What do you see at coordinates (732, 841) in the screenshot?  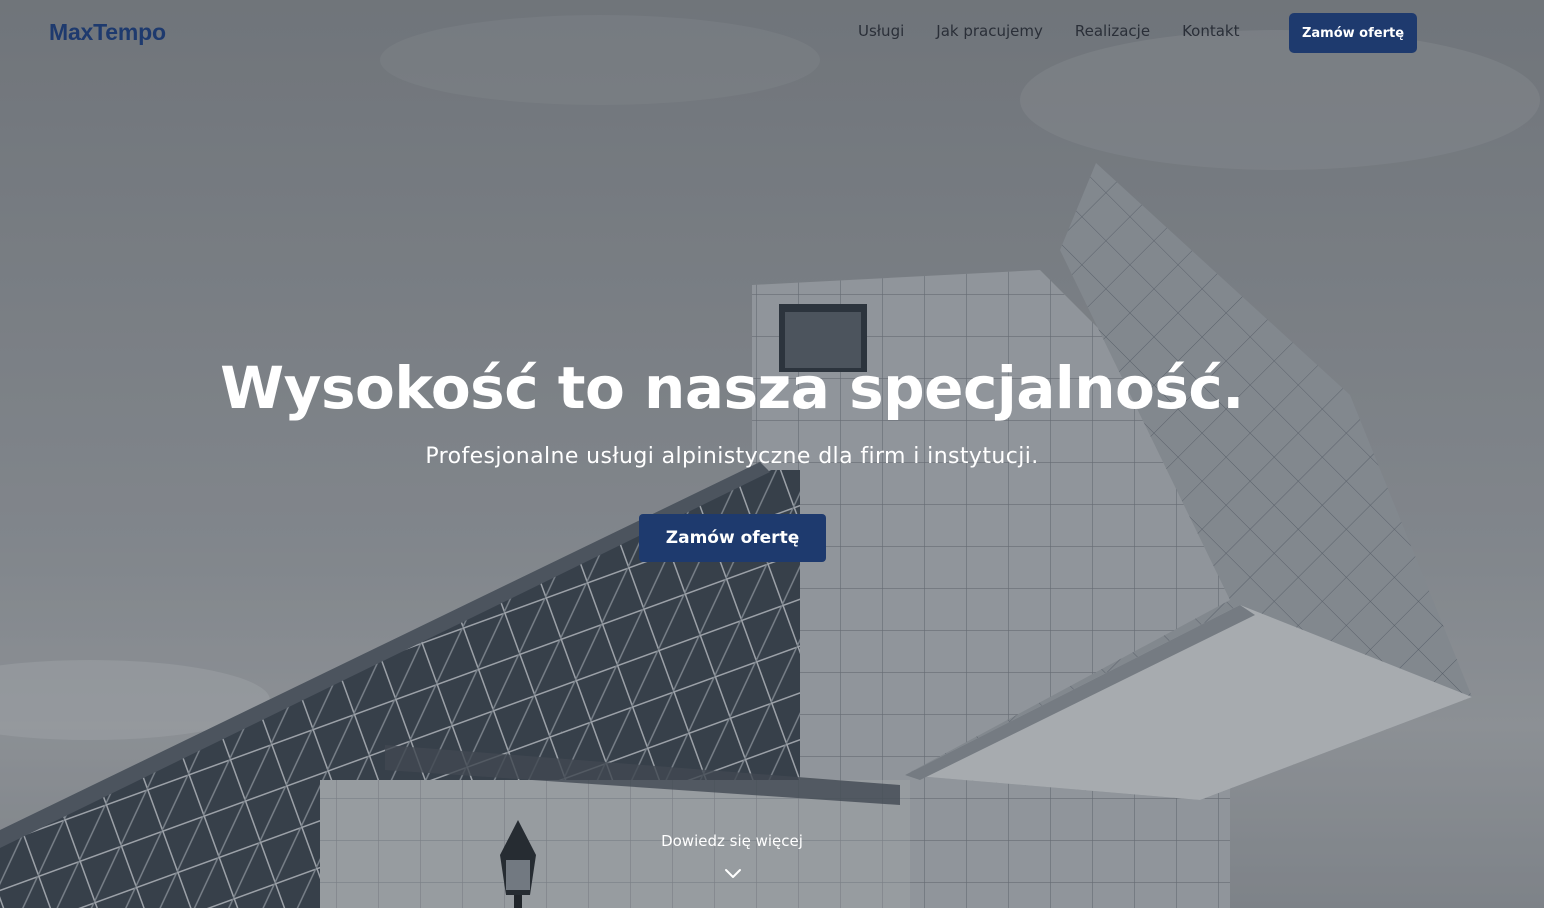 I see `learn-more-link: Dowiedz się więcej` at bounding box center [732, 841].